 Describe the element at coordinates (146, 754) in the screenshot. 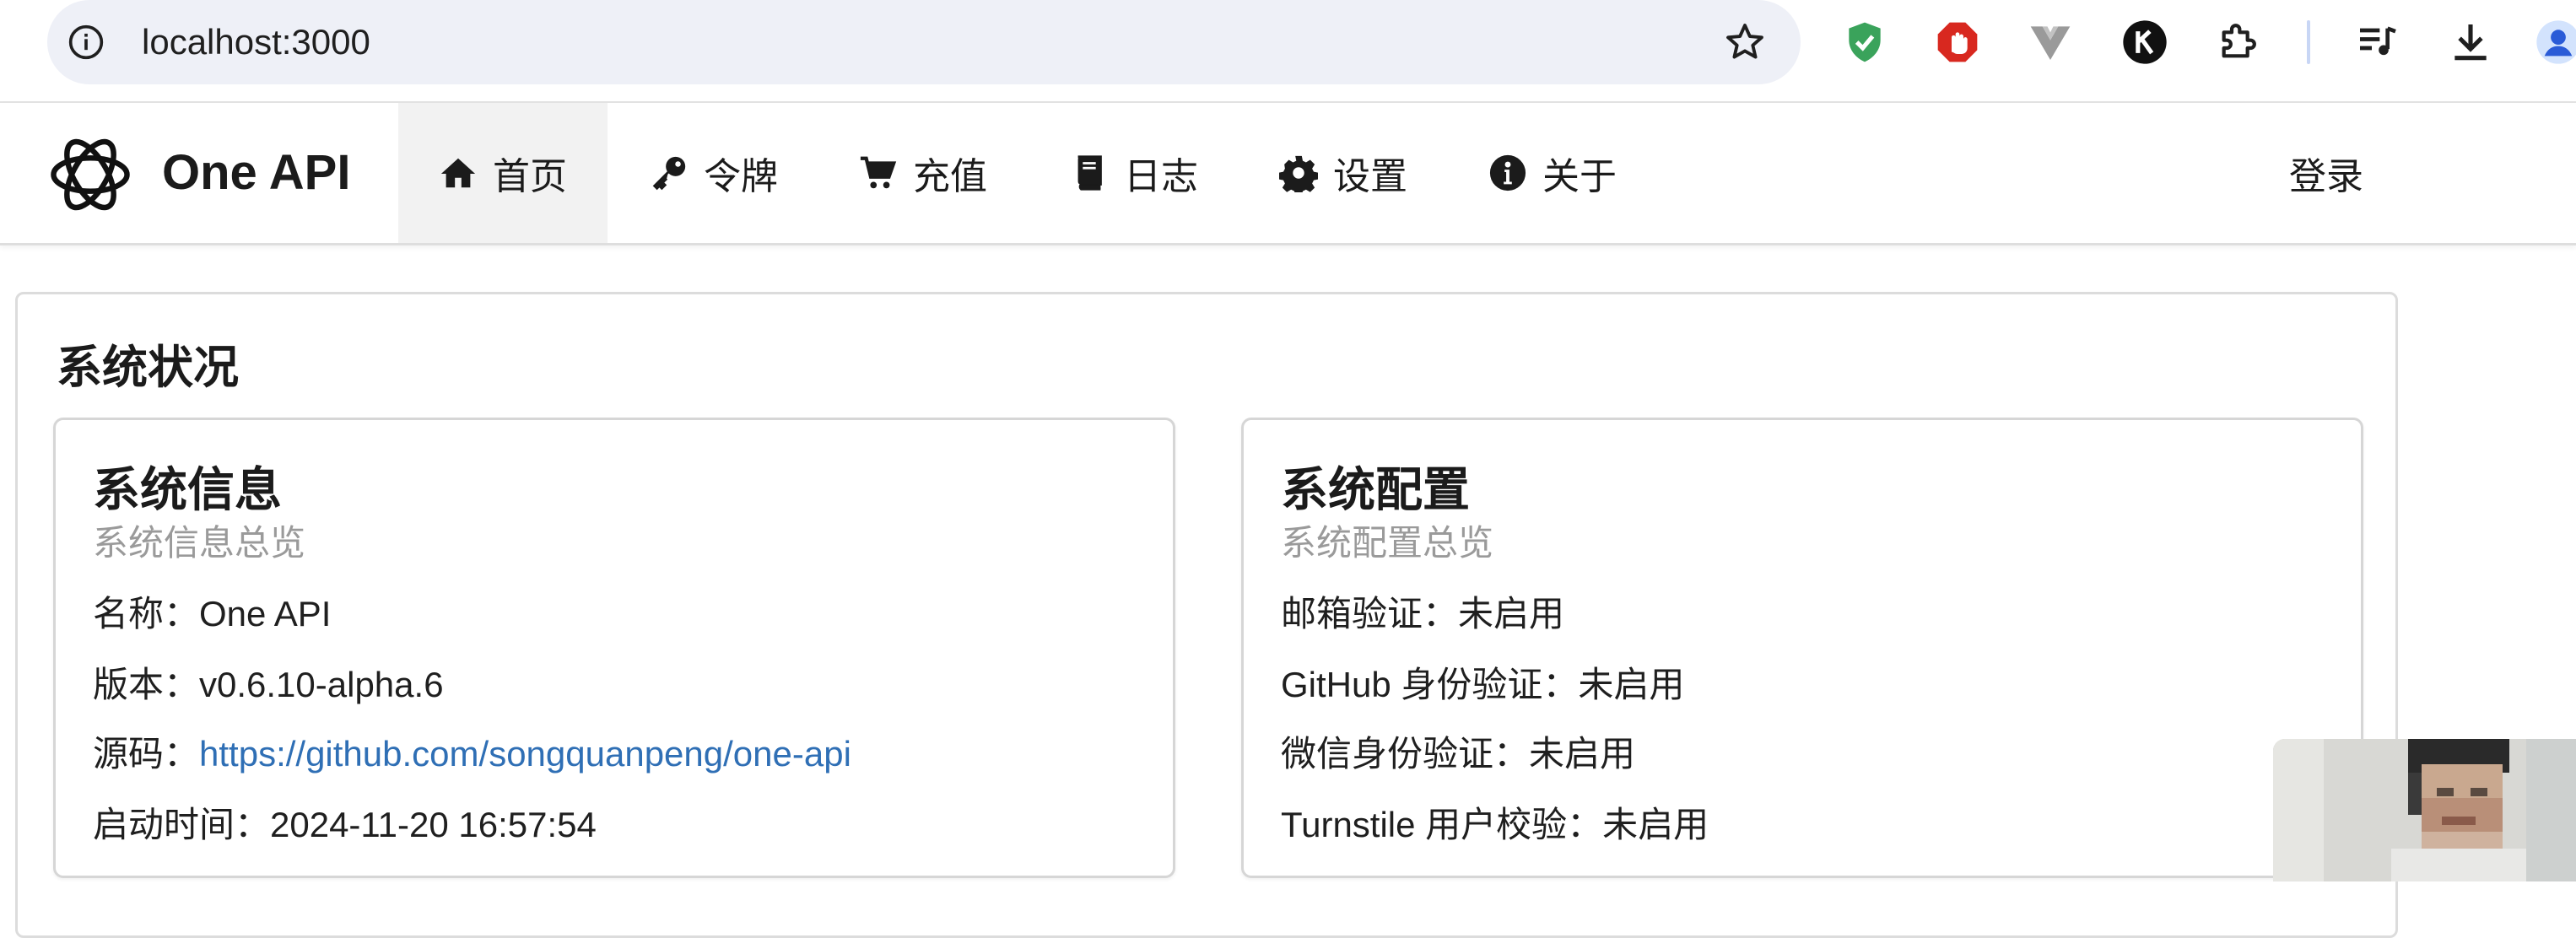

I see `source-label: 源码：` at that location.